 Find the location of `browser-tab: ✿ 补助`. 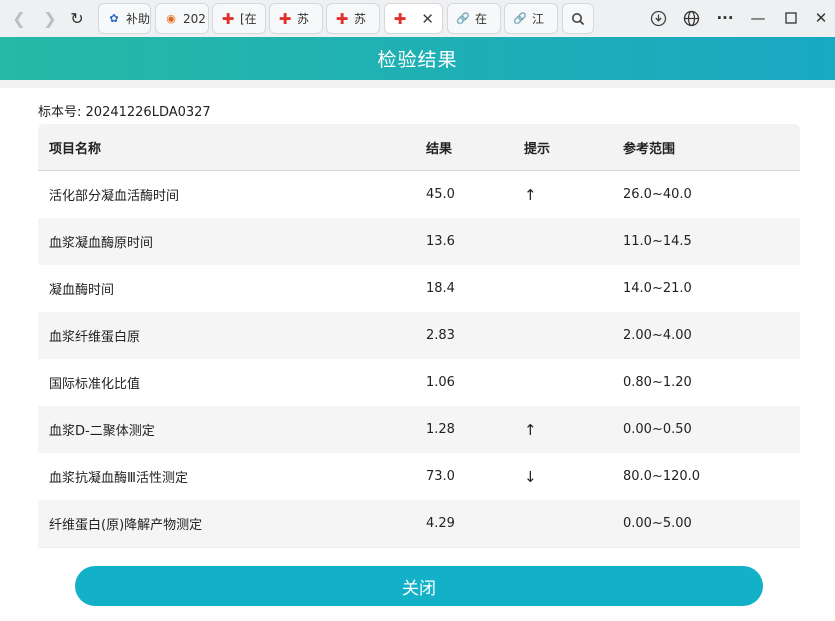

browser-tab: ✿ 补助 is located at coordinates (124, 18).